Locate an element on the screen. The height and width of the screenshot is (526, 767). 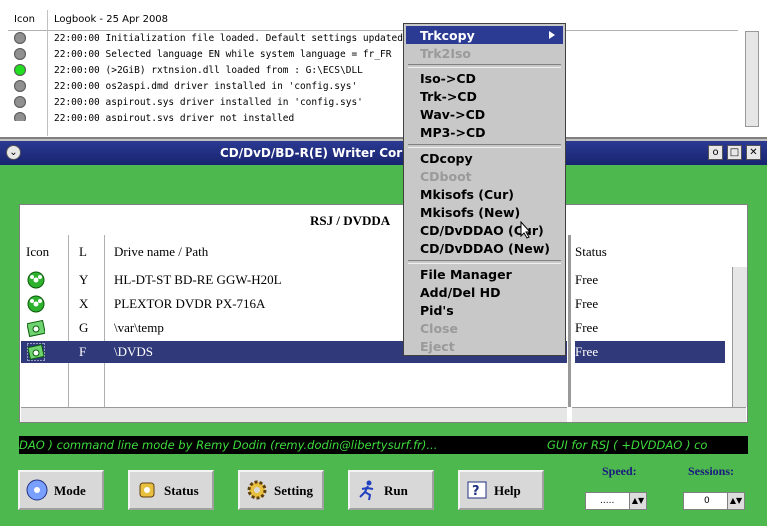
sessions-spinner: 0 ▲▼ is located at coordinates (714, 501).